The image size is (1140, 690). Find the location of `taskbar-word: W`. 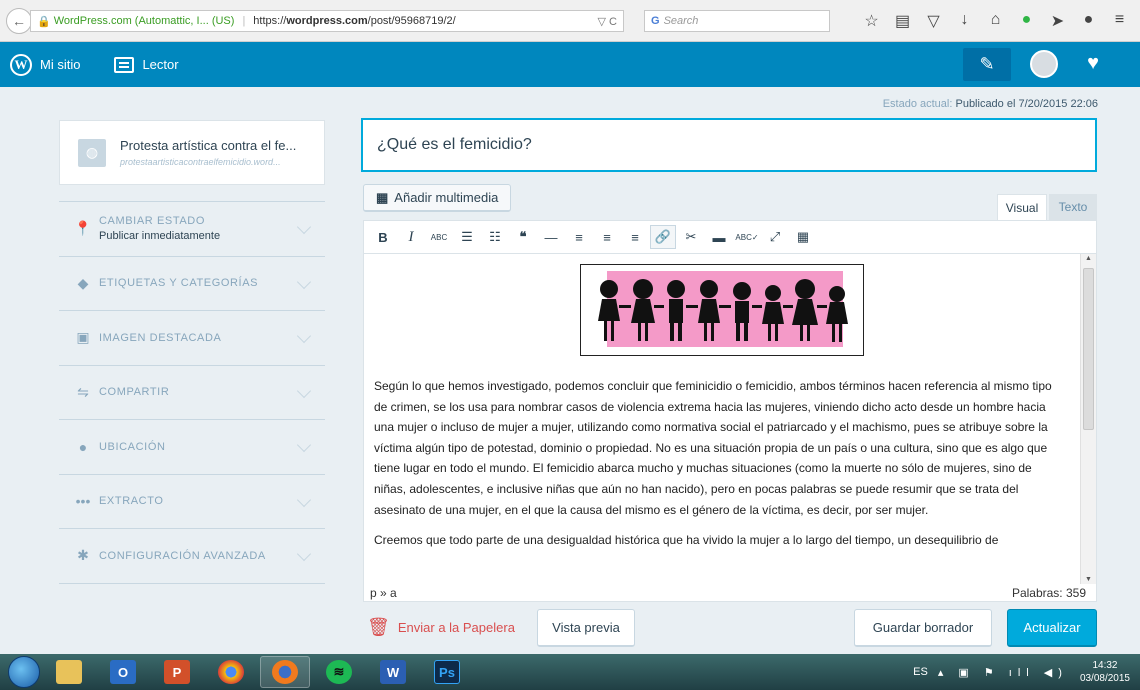

taskbar-word: W is located at coordinates (393, 672).